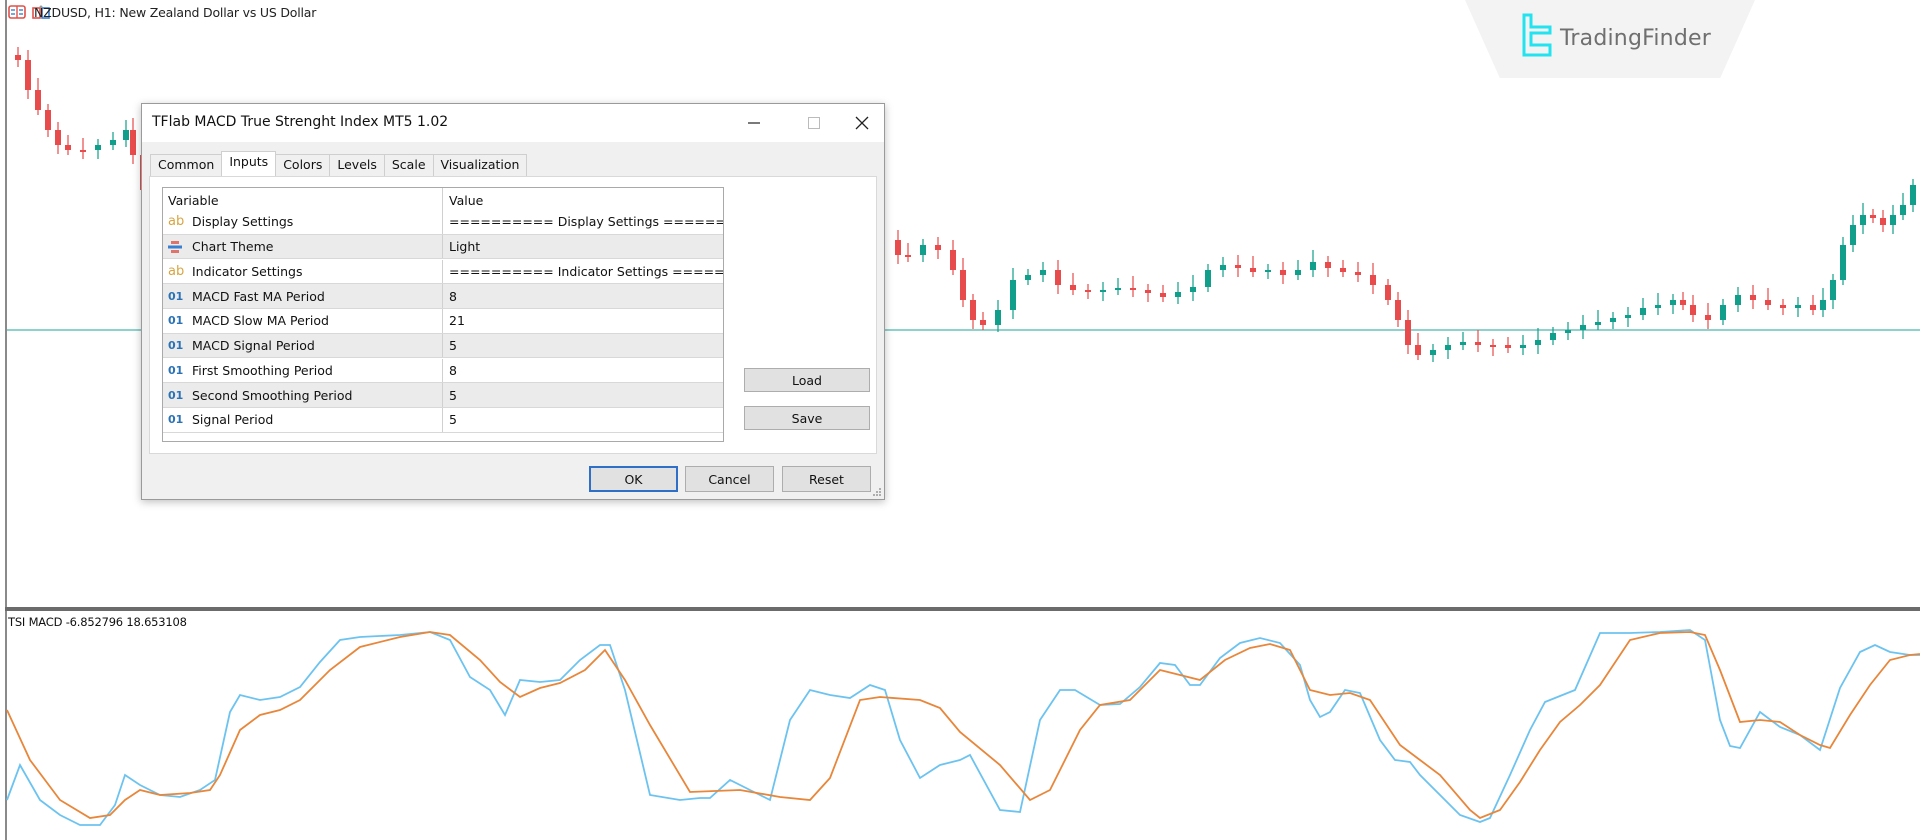 This screenshot has height=840, width=1920. I want to click on input-variable: 01 First Smoothing Period, so click(303, 370).